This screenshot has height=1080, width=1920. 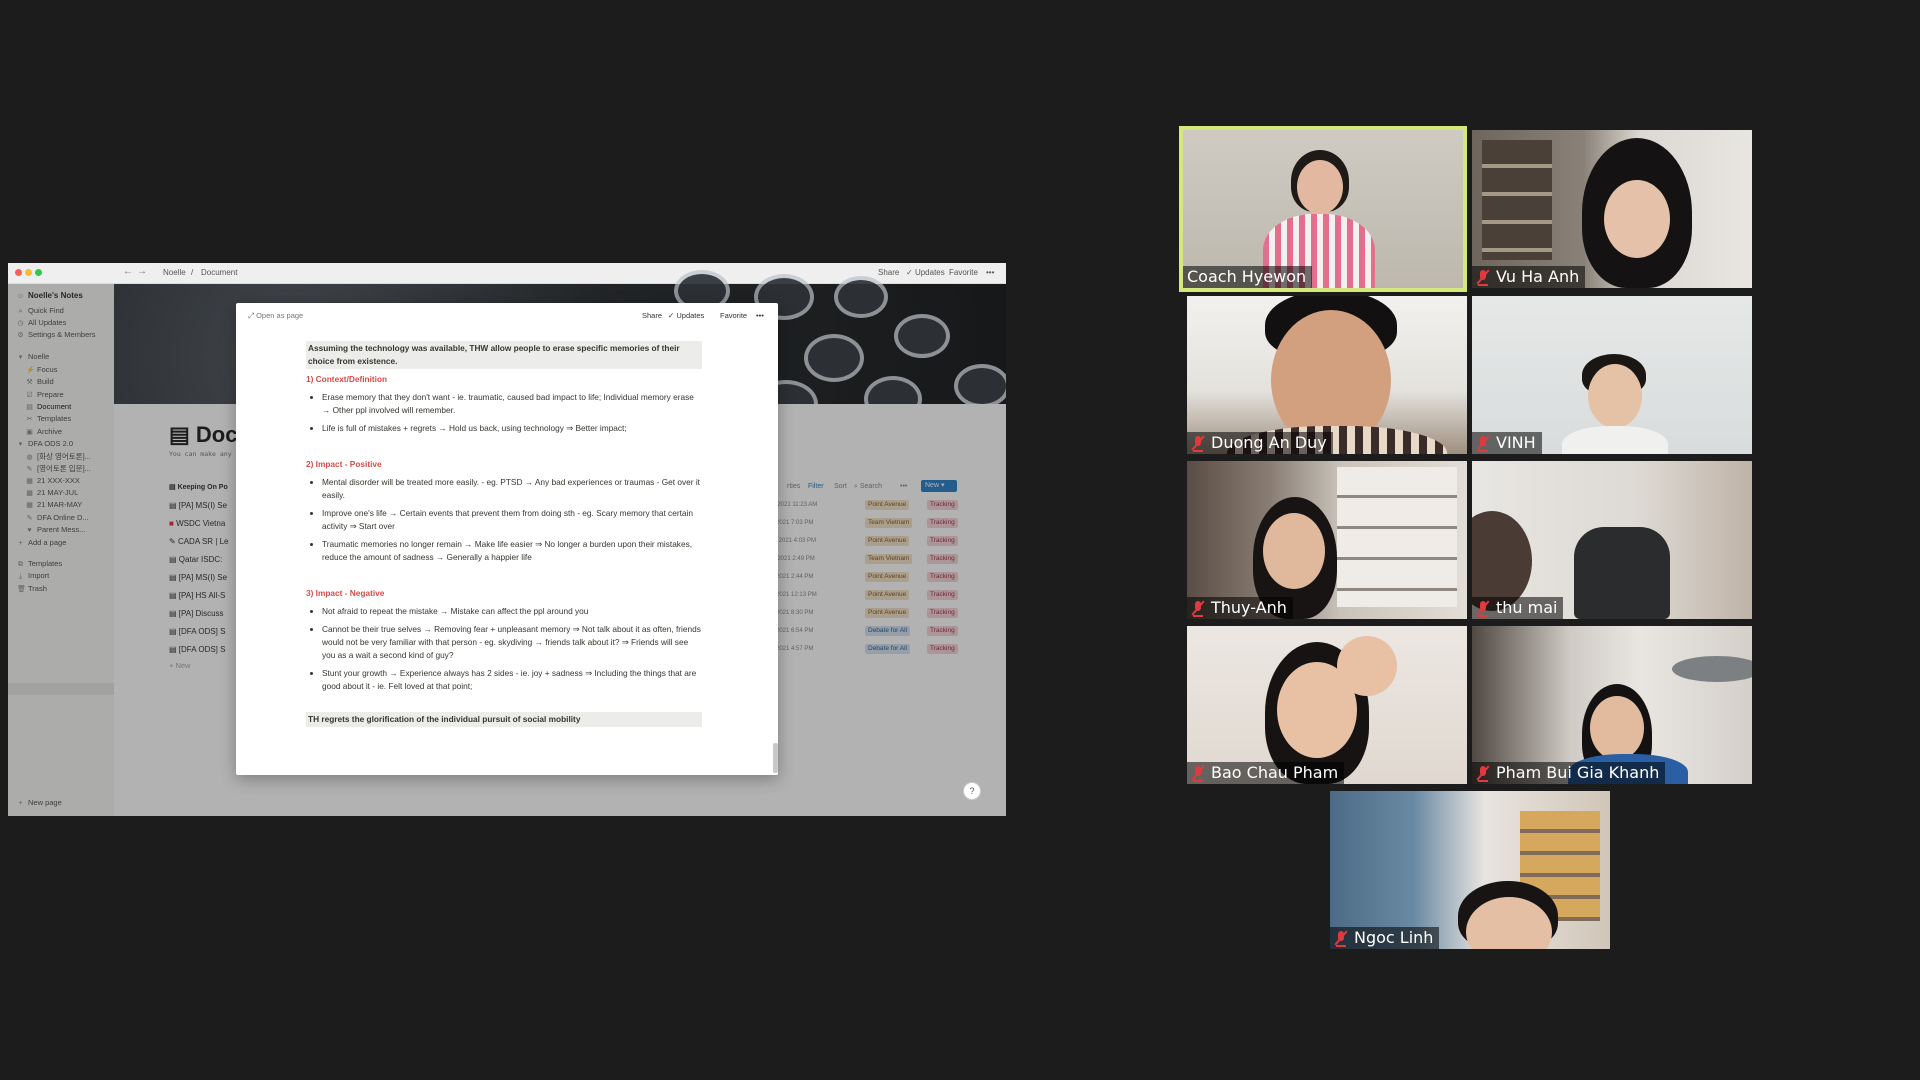 What do you see at coordinates (1240, 608) in the screenshot?
I see `participant-name: Thuy-Anh` at bounding box center [1240, 608].